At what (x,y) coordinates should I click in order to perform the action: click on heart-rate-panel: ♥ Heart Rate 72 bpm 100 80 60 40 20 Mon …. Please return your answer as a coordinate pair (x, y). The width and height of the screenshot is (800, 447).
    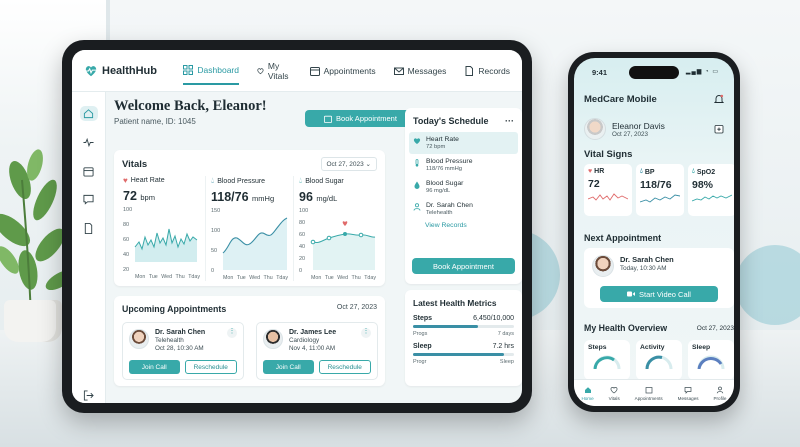
    Looking at the image, I should click on (162, 228).